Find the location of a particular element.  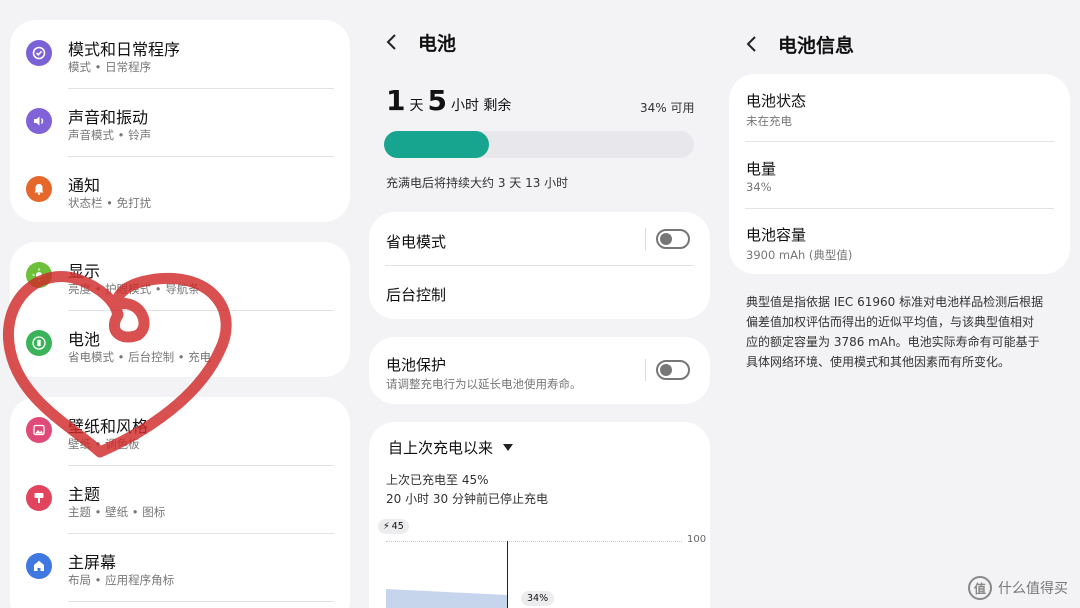

page-title: 电池 is located at coordinates (437, 43).